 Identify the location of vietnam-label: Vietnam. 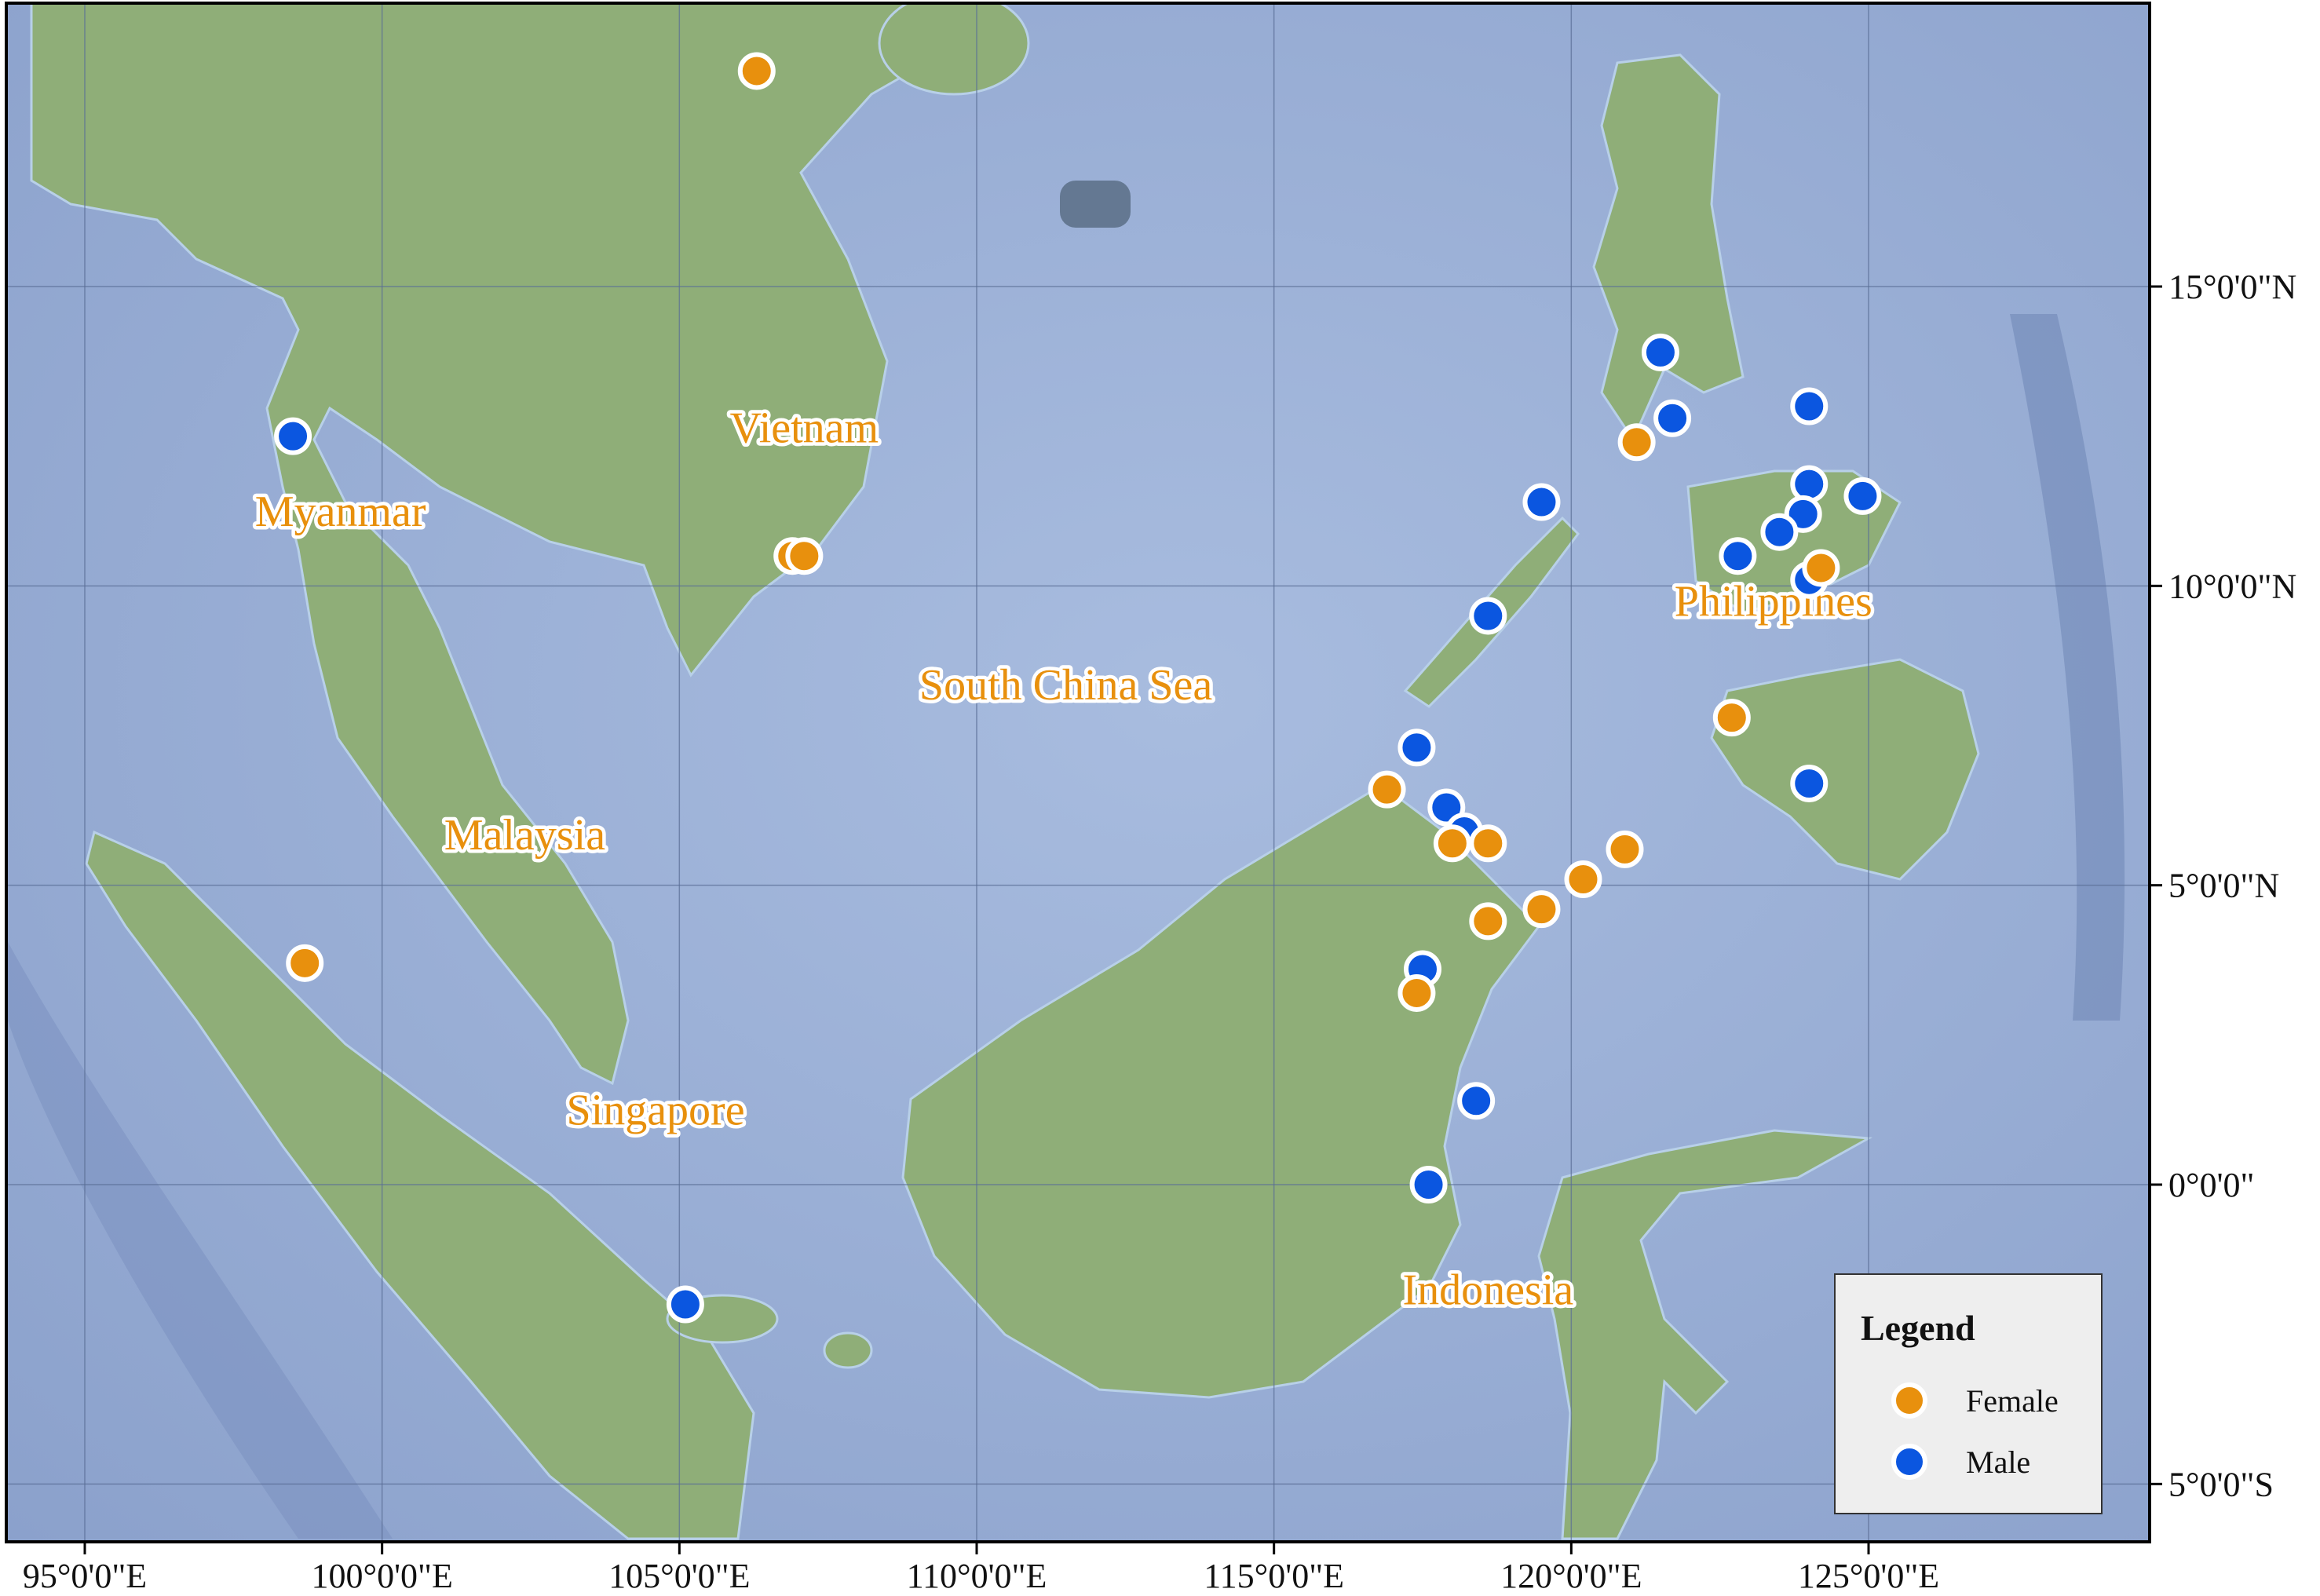
(804, 428).